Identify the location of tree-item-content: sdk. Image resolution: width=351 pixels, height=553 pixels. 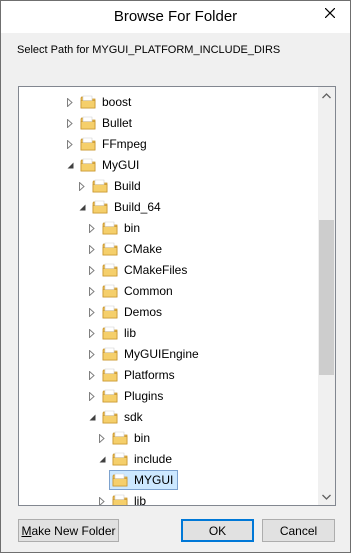
(123, 417).